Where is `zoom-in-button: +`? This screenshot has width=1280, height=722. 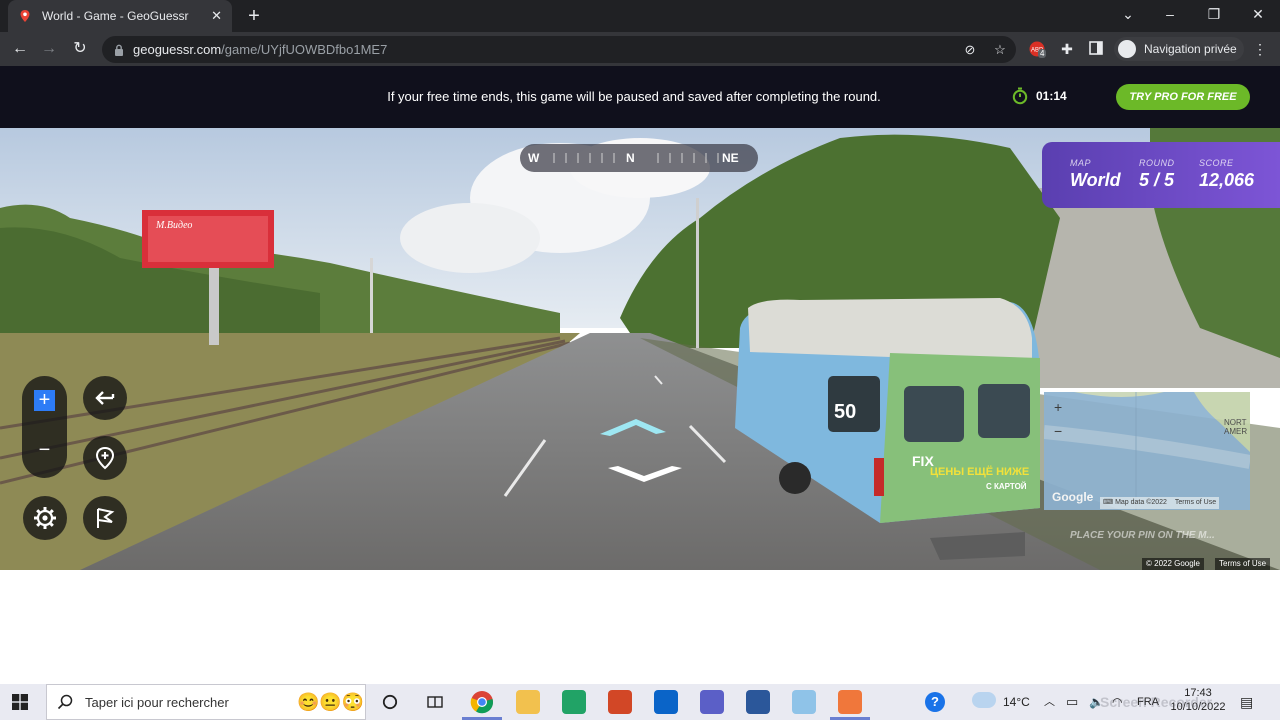 zoom-in-button: + is located at coordinates (44, 400).